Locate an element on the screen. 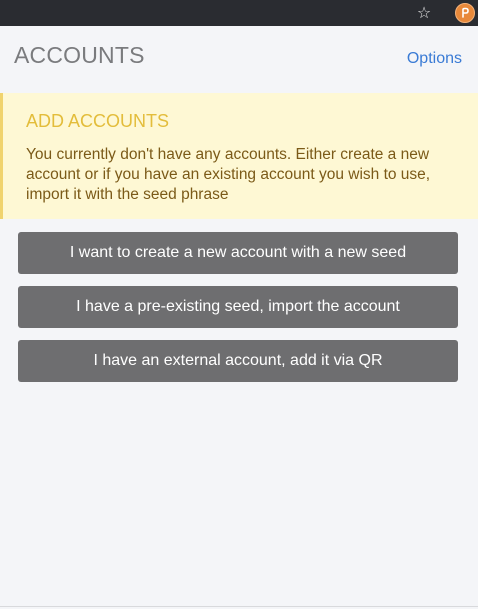  page-header: ACCOUNTS Options is located at coordinates (239, 59).